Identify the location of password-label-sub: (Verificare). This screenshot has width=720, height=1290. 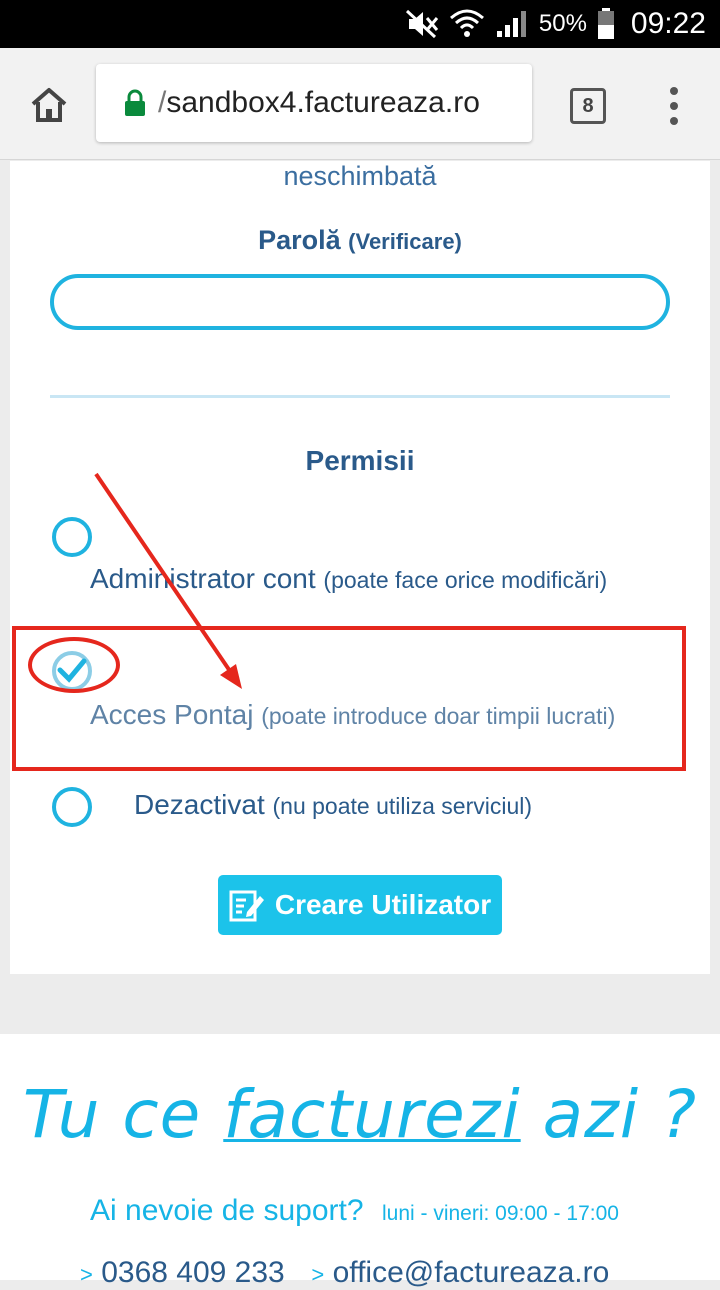
(405, 241).